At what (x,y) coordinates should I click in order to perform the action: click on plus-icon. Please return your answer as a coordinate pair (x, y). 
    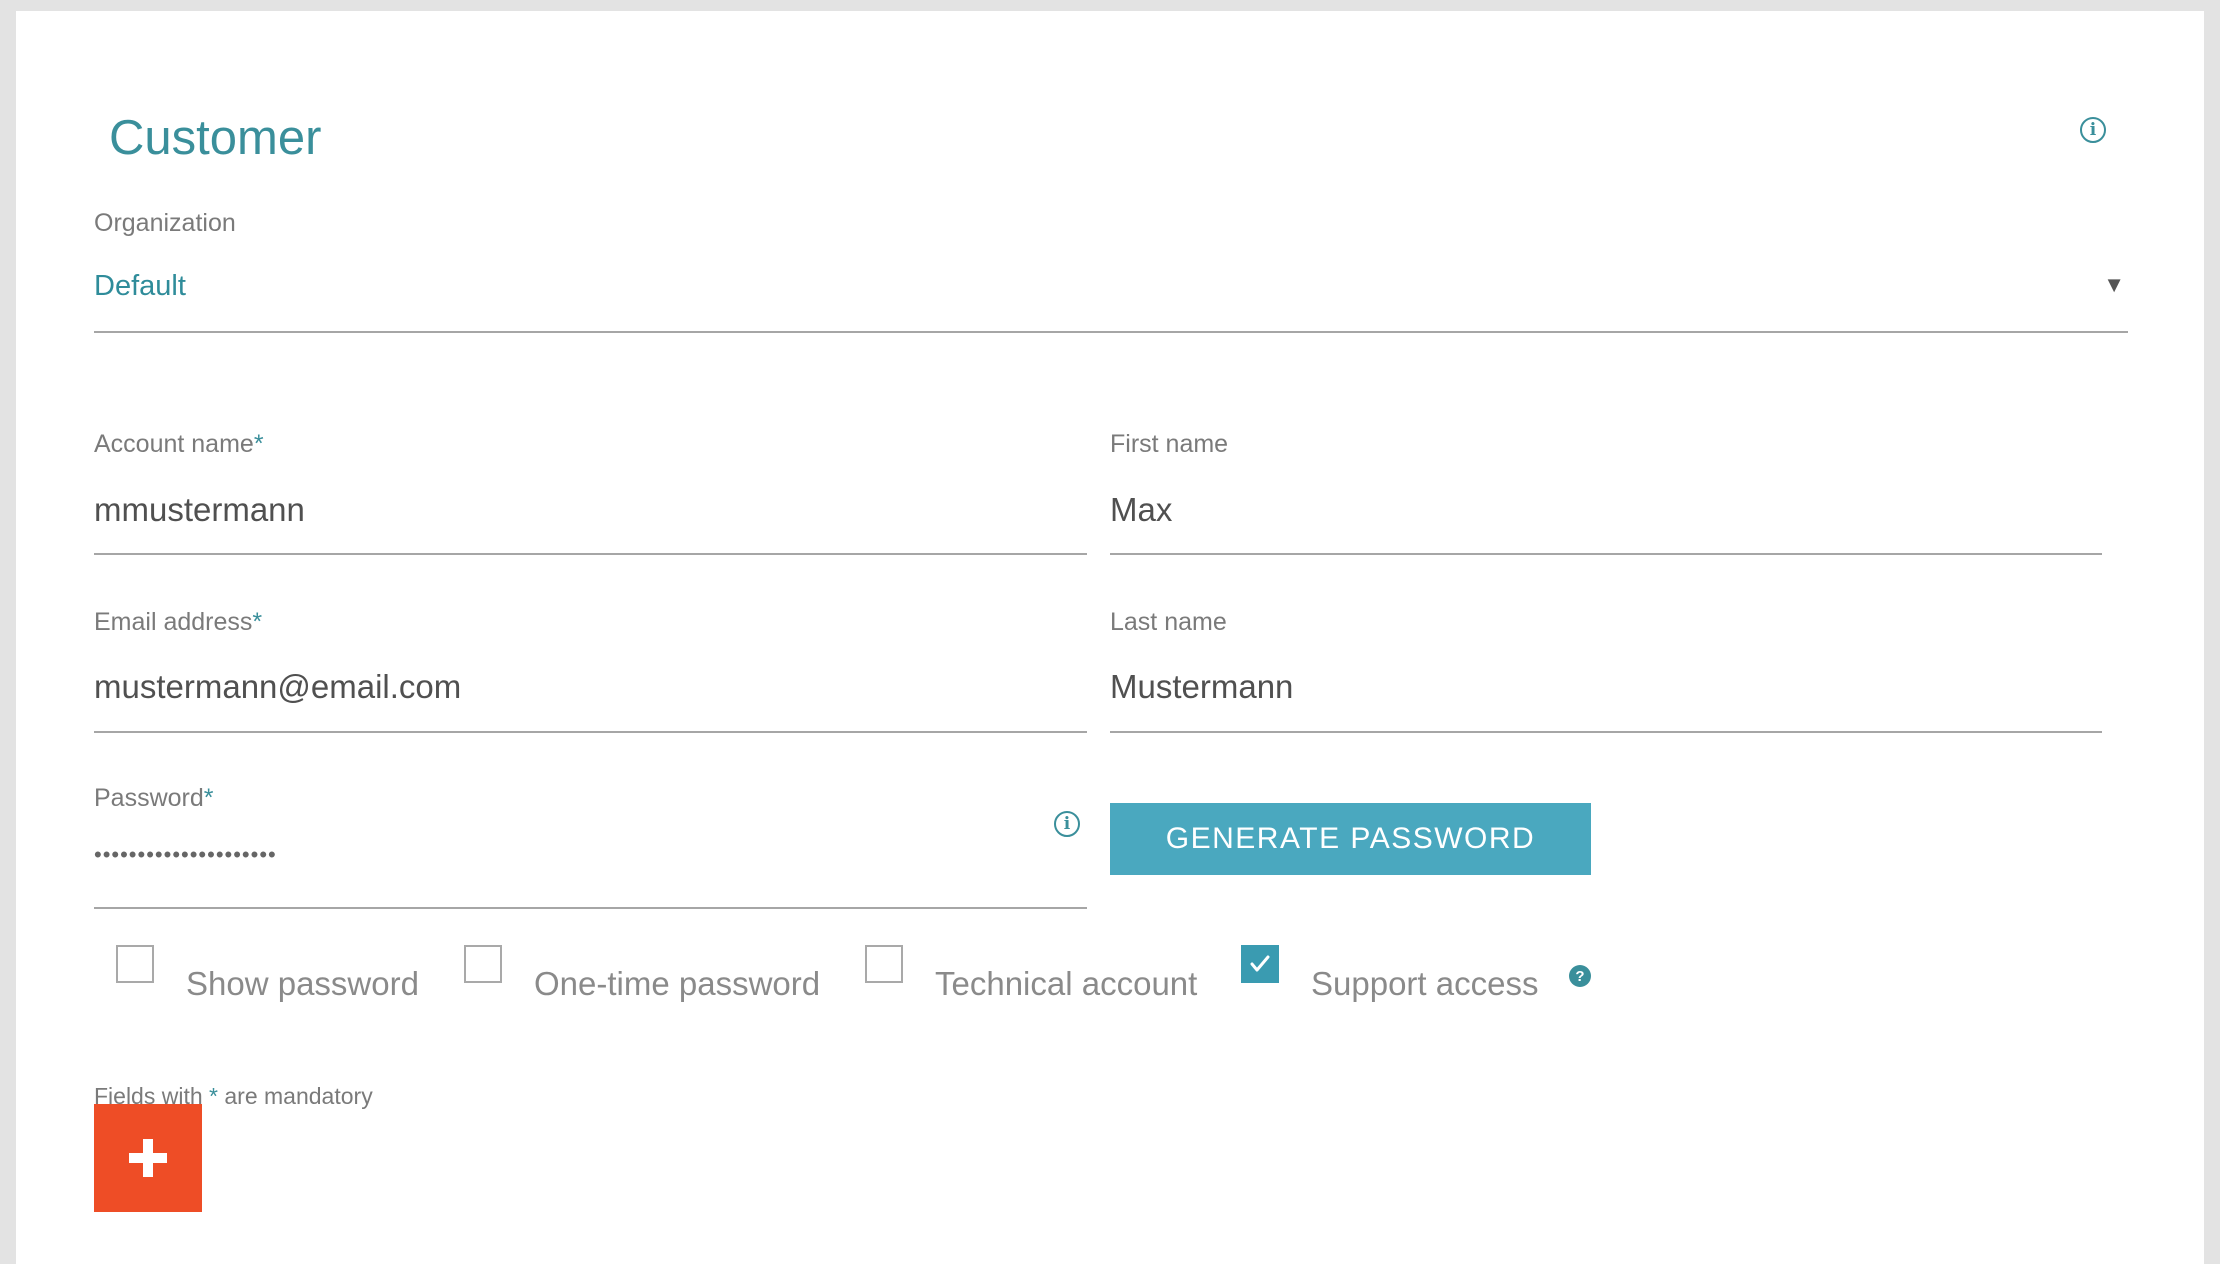
    Looking at the image, I should click on (148, 1158).